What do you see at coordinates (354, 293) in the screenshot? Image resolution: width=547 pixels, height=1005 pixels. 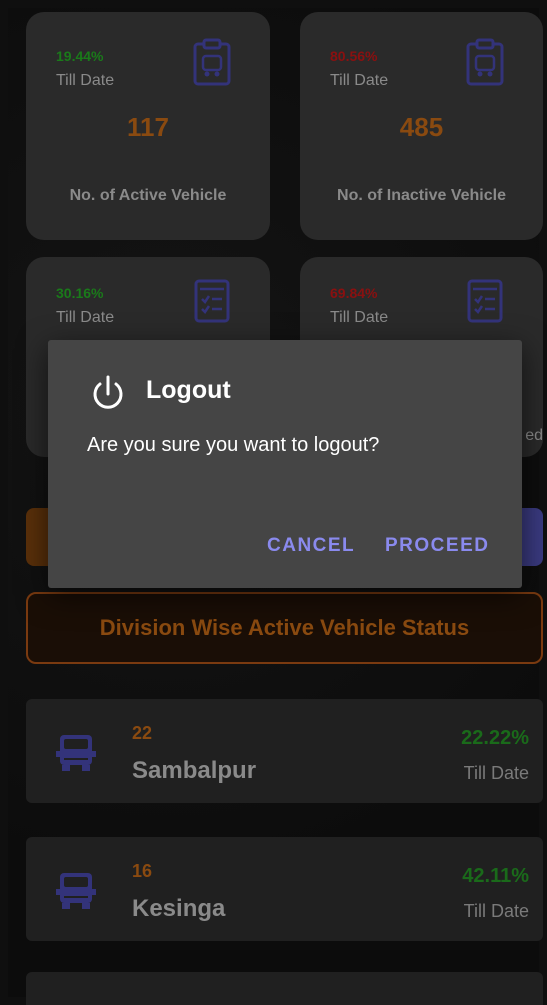 I see `card-percent: 69.84%` at bounding box center [354, 293].